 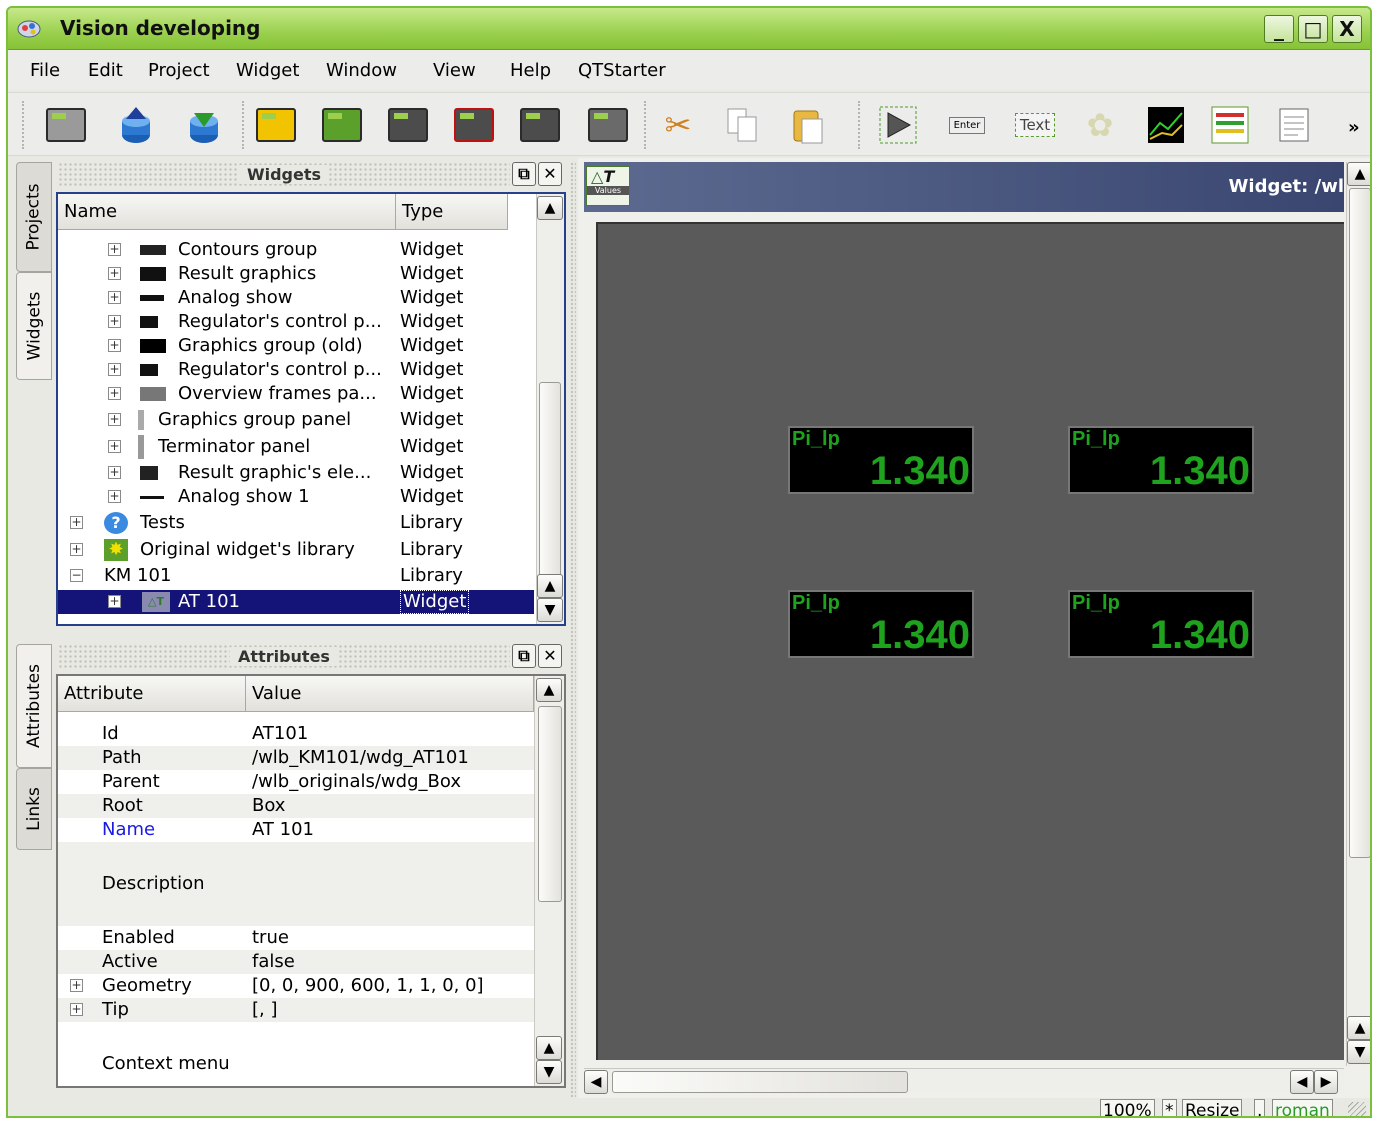 What do you see at coordinates (296, 298) in the screenshot?
I see `tree-item: + Analog show Widget` at bounding box center [296, 298].